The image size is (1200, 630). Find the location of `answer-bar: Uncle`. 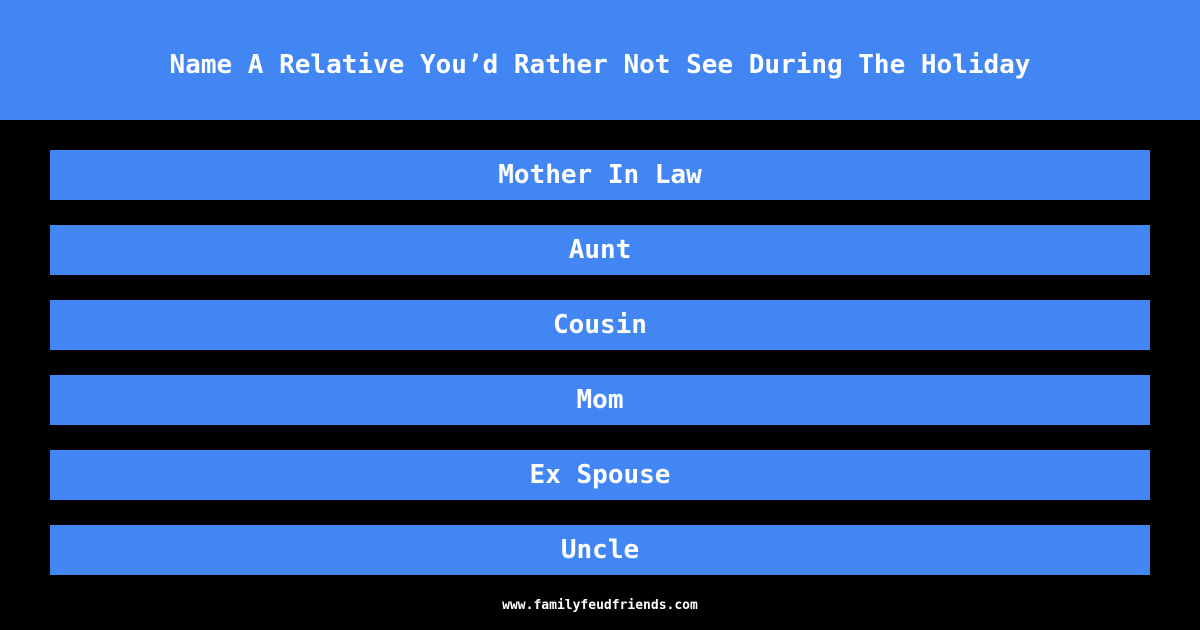

answer-bar: Uncle is located at coordinates (600, 550).